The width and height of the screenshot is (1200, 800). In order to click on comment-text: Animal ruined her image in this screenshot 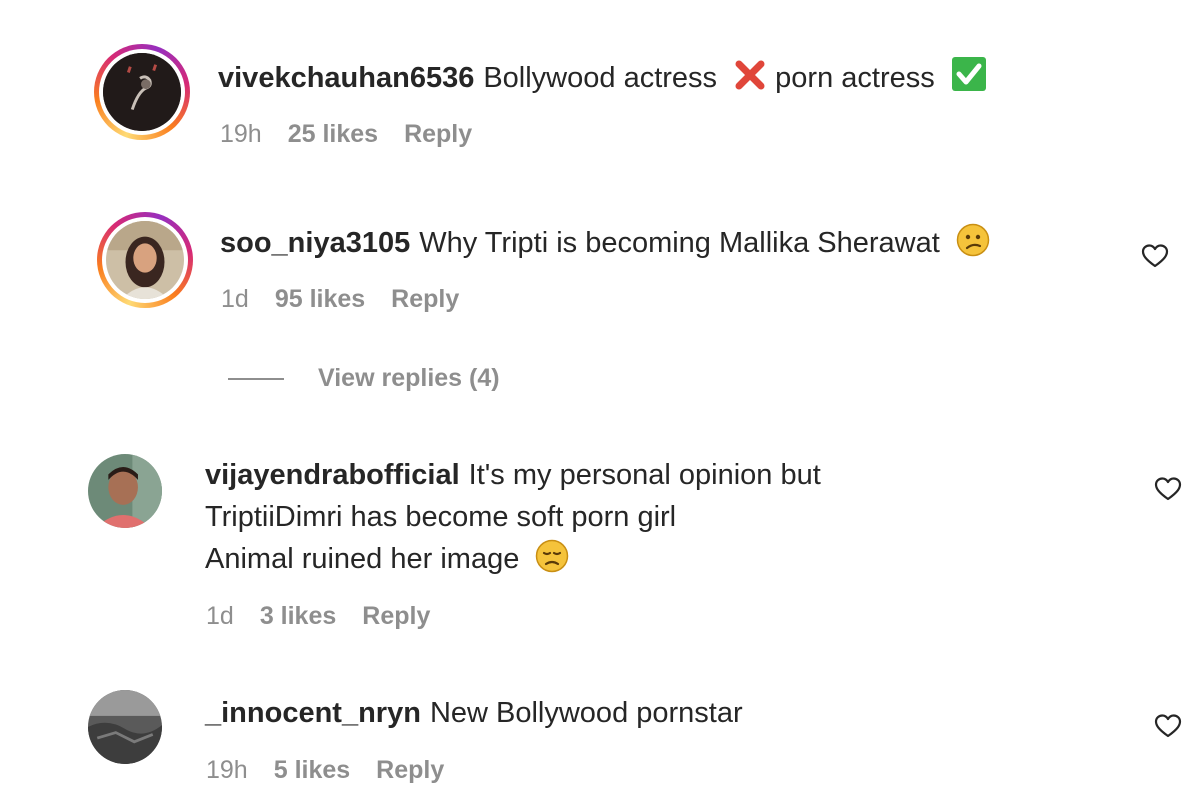, I will do `click(513, 559)`.